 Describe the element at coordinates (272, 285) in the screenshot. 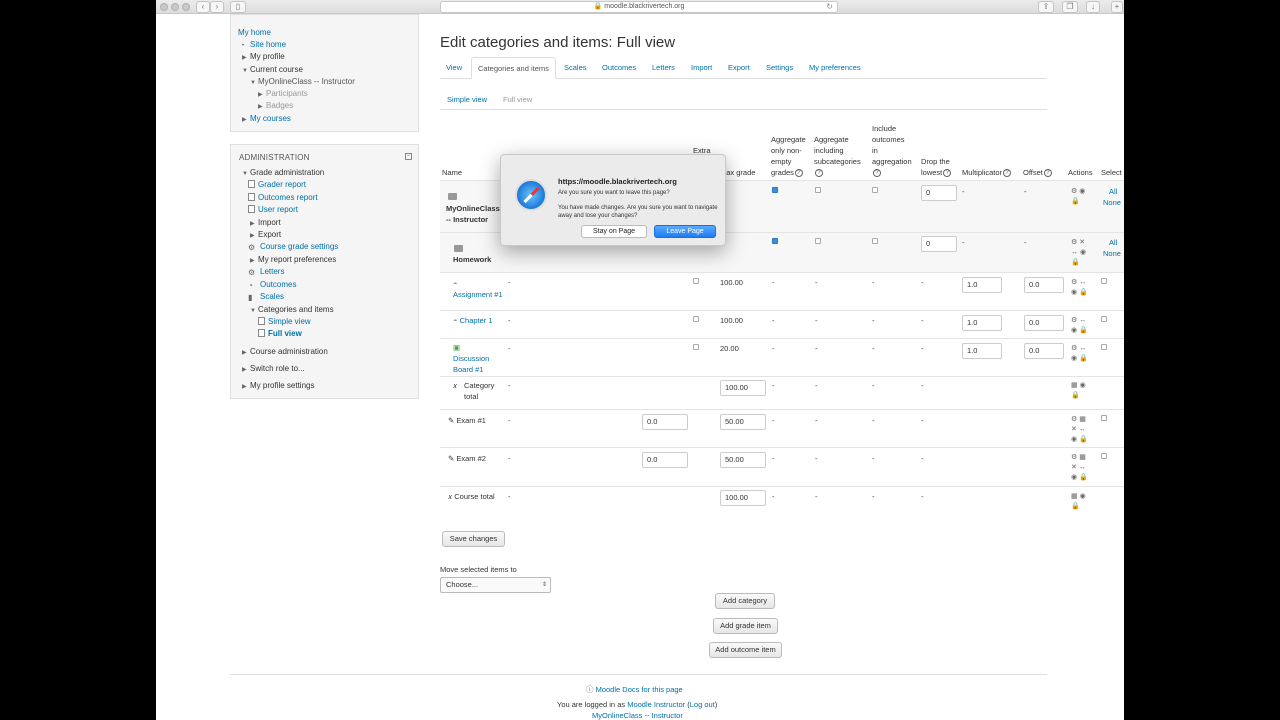

I see `admin-outcomes: ◔ Outcomes` at that location.